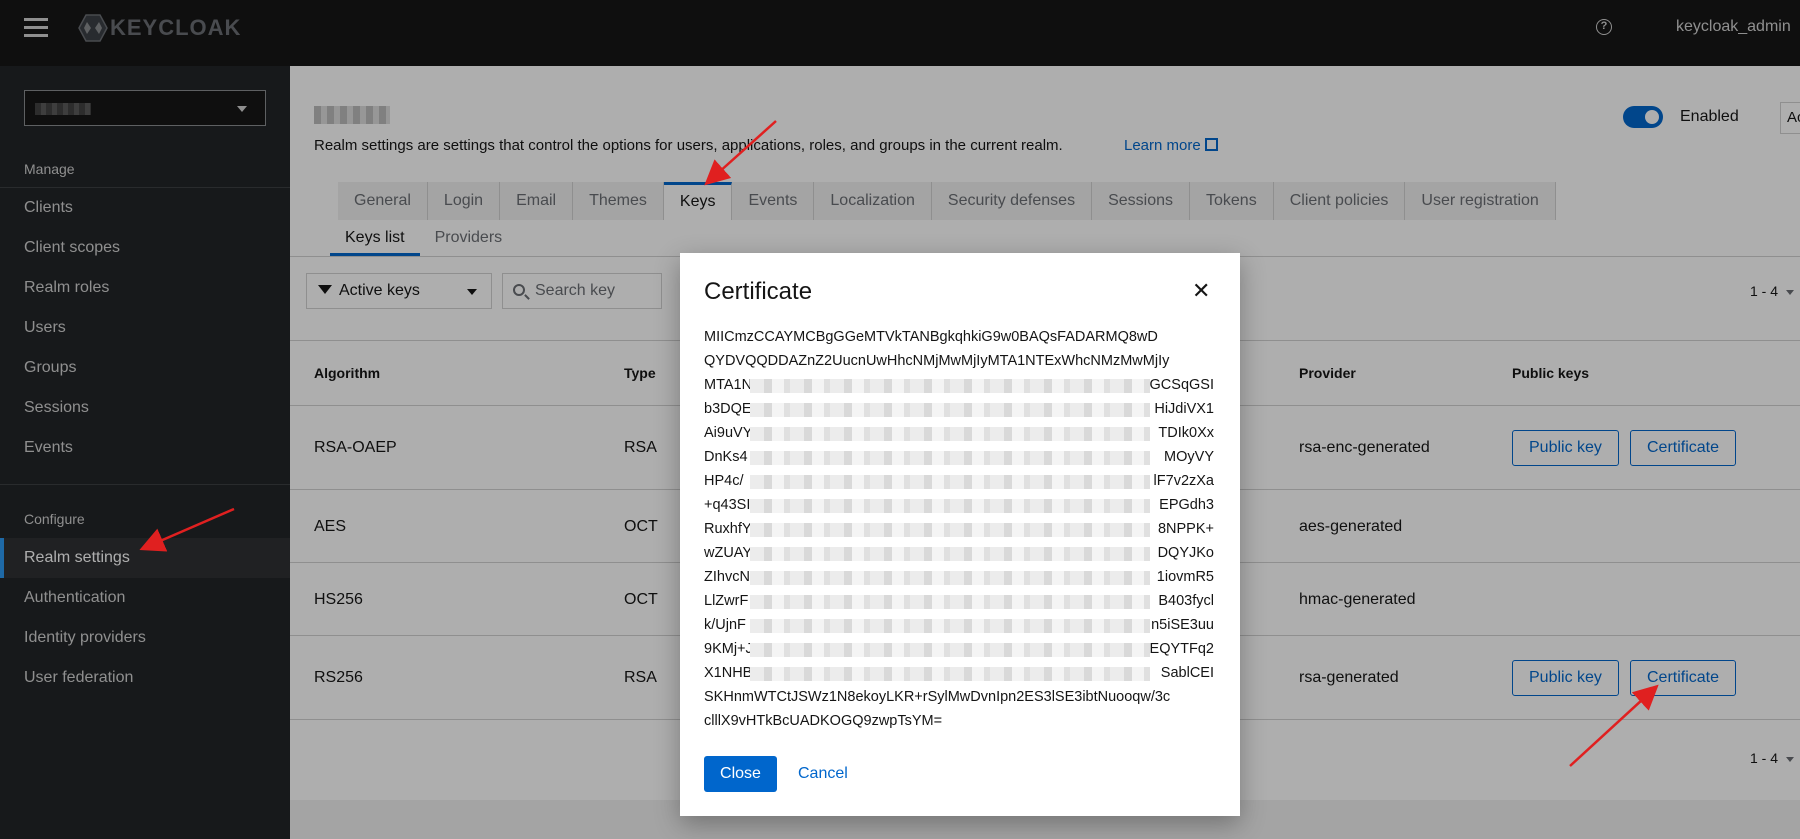 The image size is (1800, 839). I want to click on certificate-line-end: B403fycl, so click(1186, 601).